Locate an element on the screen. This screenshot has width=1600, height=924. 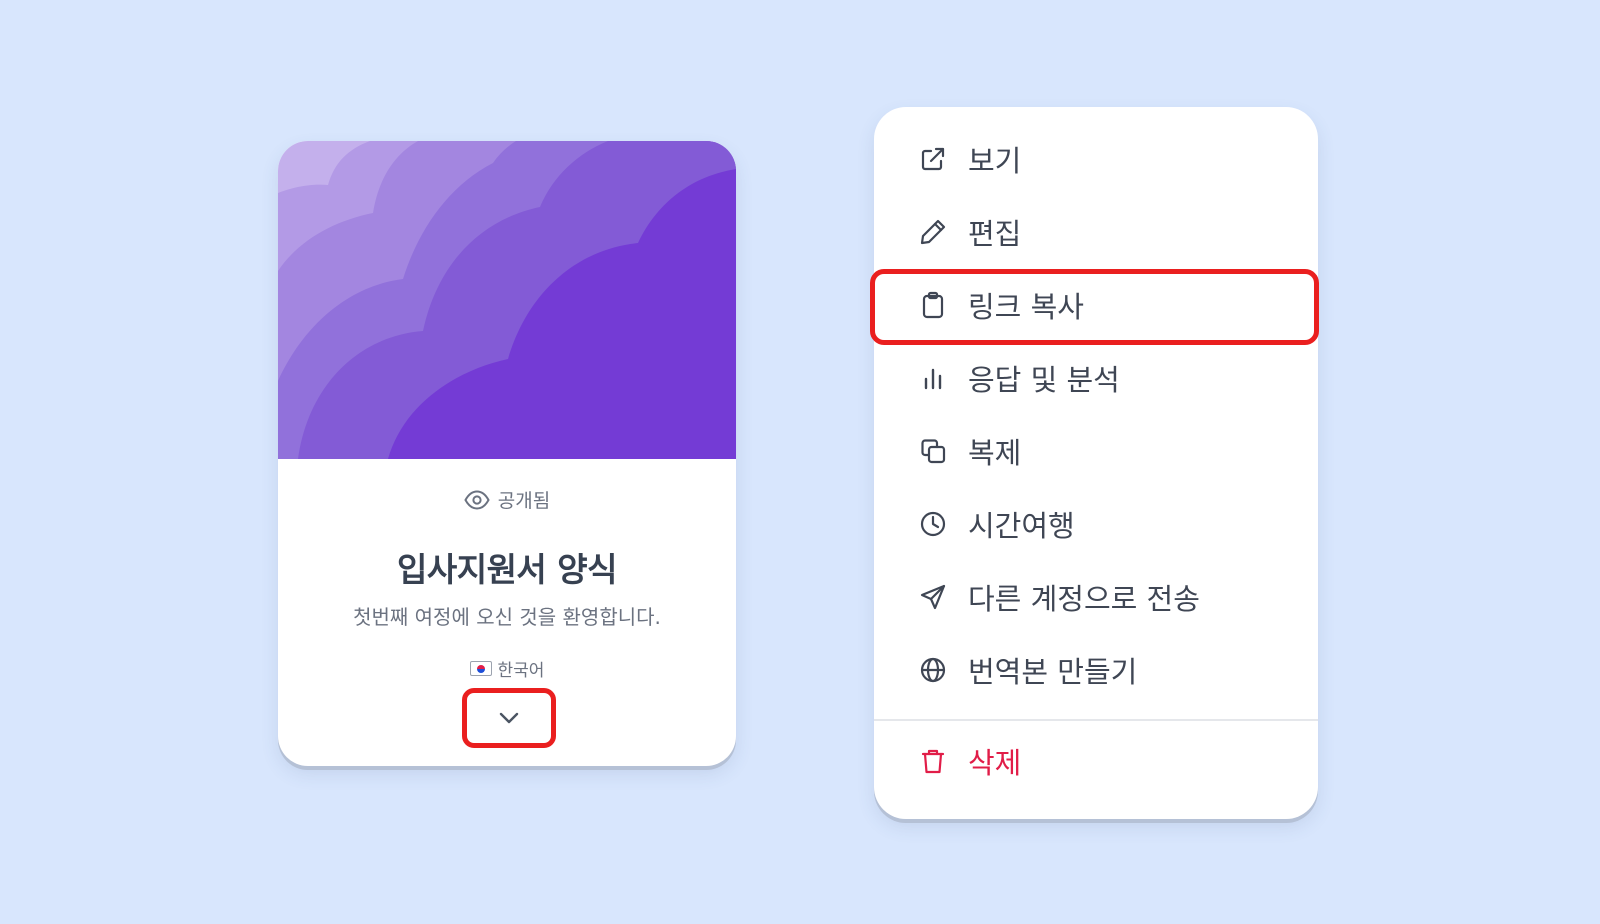
menu-item-view: 보기 is located at coordinates (969, 159).